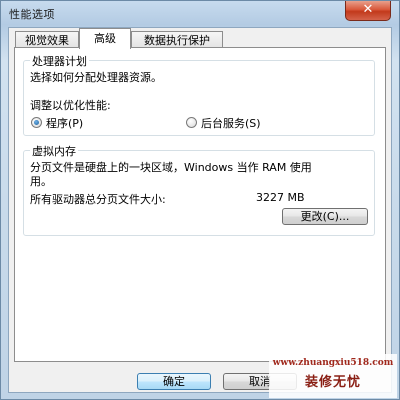 This screenshot has width=400, height=400. What do you see at coordinates (64, 123) in the screenshot?
I see `programs-radio-label: 程序(P)` at bounding box center [64, 123].